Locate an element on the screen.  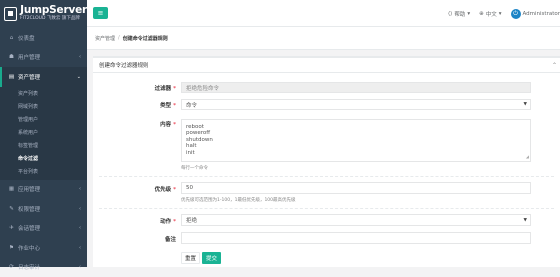
assets-submenu: 资产列表 网域列表 管理用户 系统用户 标签管理 命令过滤 平台列表 is located at coordinates (43, 133).